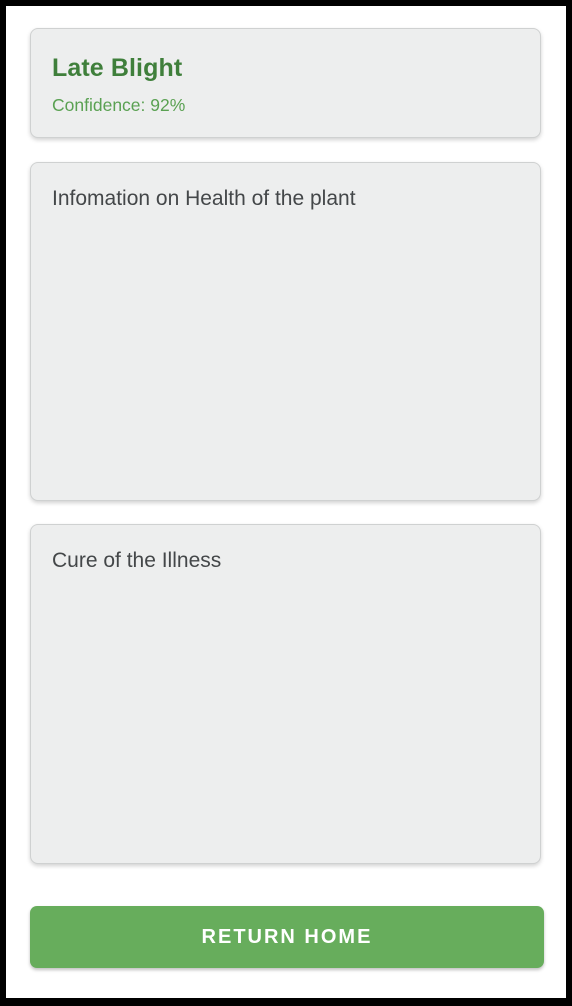 The image size is (572, 1006). What do you see at coordinates (117, 68) in the screenshot?
I see `diagnosis-title: Late Blight` at bounding box center [117, 68].